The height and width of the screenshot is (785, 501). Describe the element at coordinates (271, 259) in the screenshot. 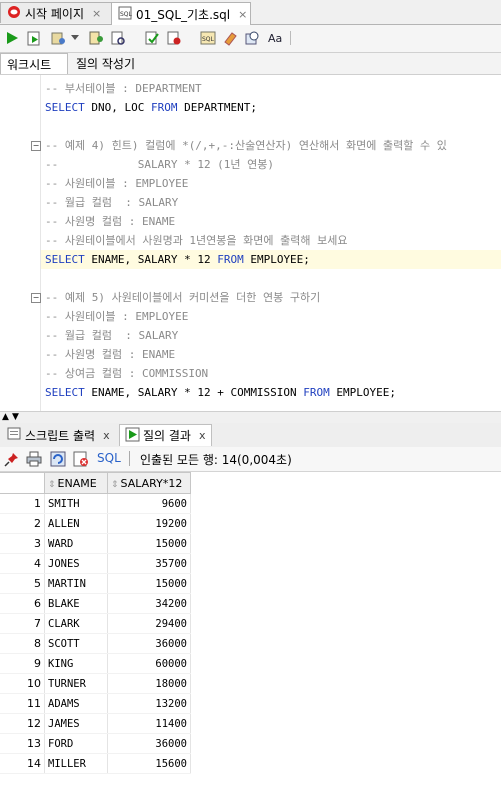

I see `code-line: SELECT ENAME, SALARY * 12 FROM EMPLOYEE;` at that location.